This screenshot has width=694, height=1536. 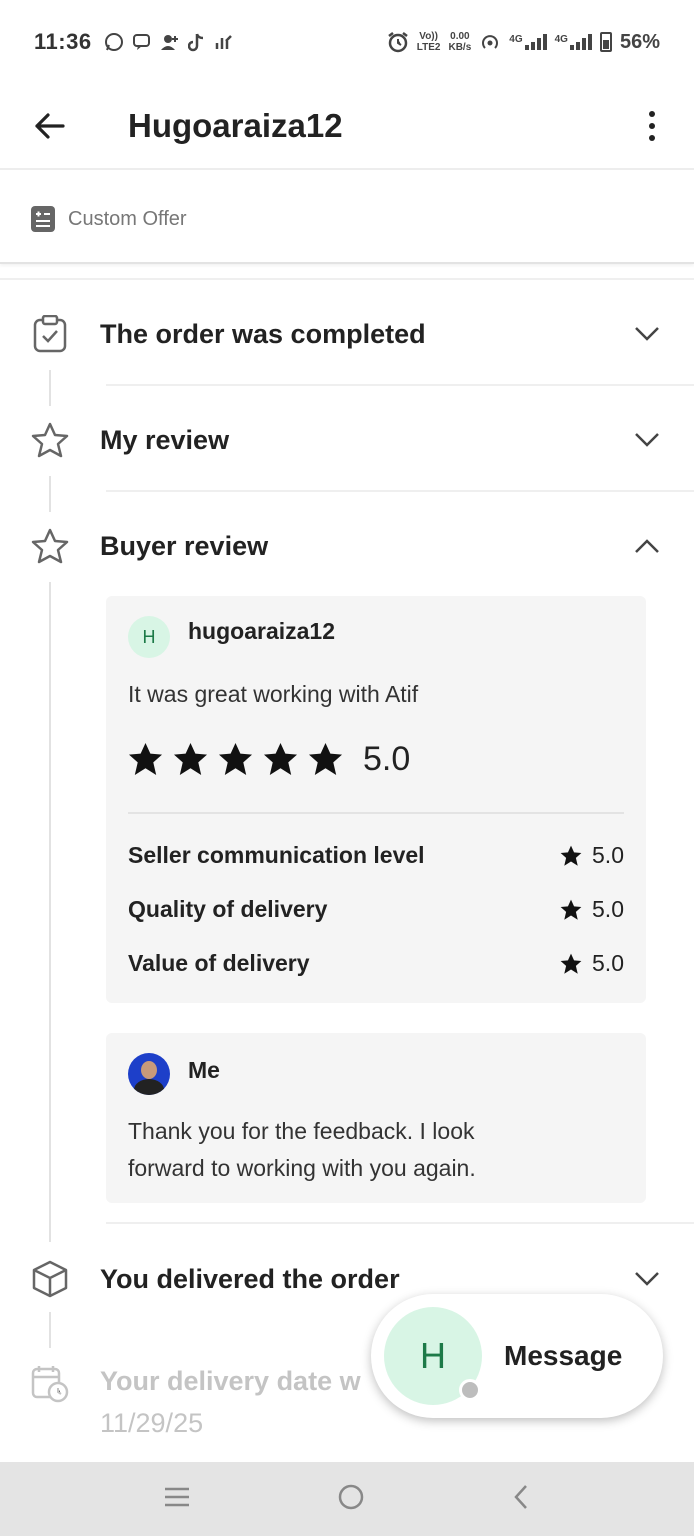 I want to click on delivery-date-label: Your delivery date w, so click(x=230, y=1381).